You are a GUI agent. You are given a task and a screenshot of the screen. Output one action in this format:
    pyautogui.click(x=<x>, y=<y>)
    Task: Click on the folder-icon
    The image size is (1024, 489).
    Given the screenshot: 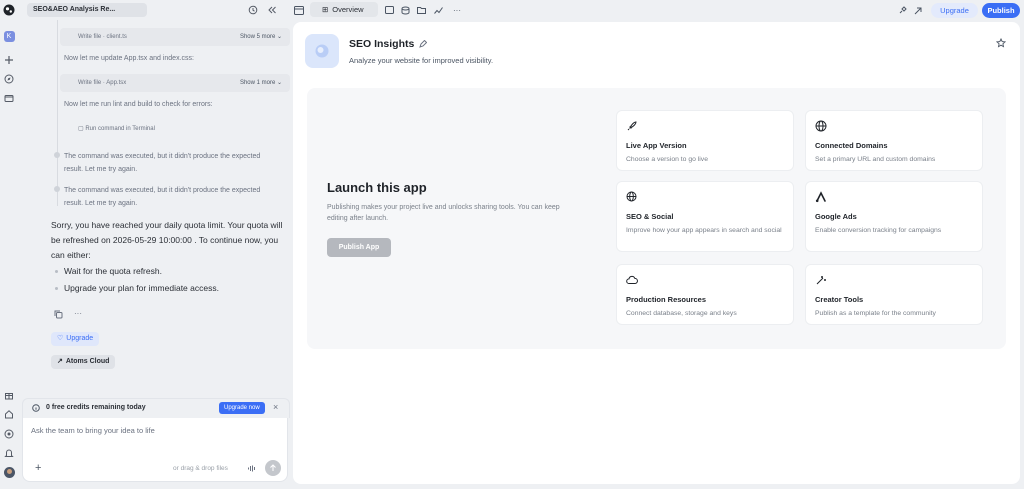 What is the action you would take?
    pyautogui.click(x=9, y=98)
    